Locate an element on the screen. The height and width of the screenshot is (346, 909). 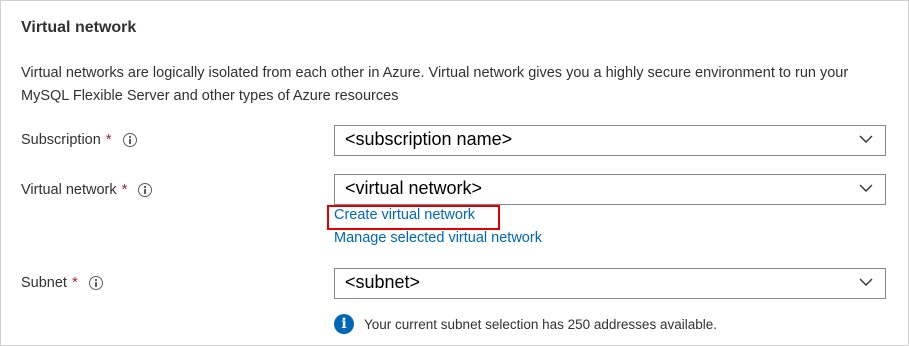
virtual-network-label-row: Virtual network * is located at coordinates (87, 189).